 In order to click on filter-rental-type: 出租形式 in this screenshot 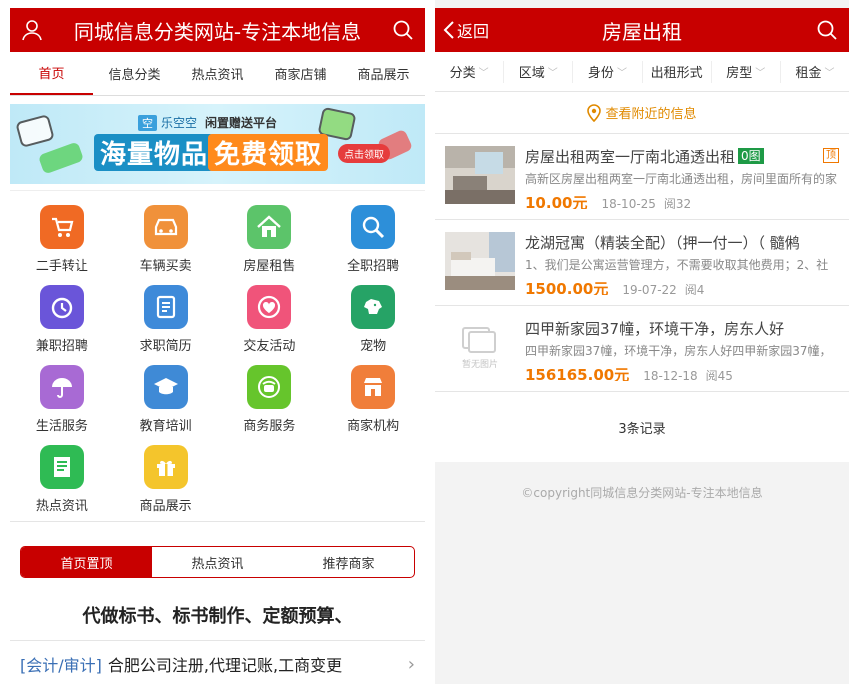, I will do `click(677, 71)`.